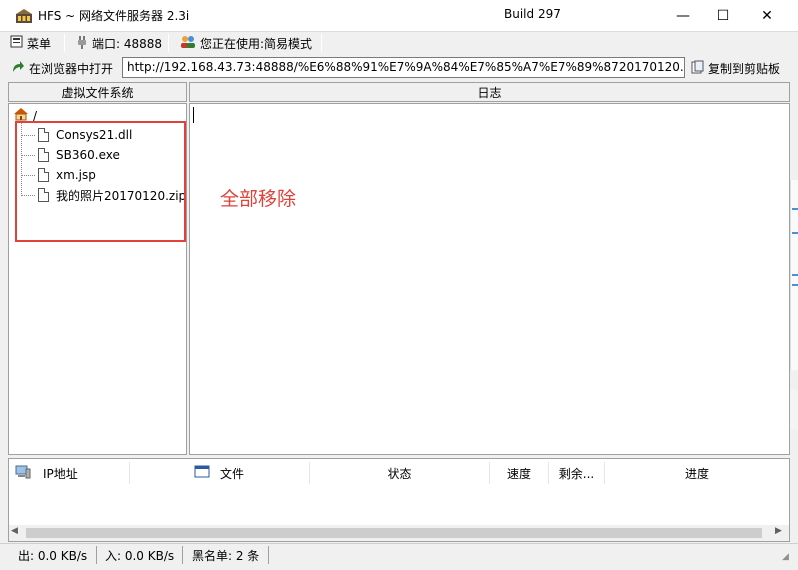 The width and height of the screenshot is (798, 570). I want to click on text-caret, so click(193, 115).